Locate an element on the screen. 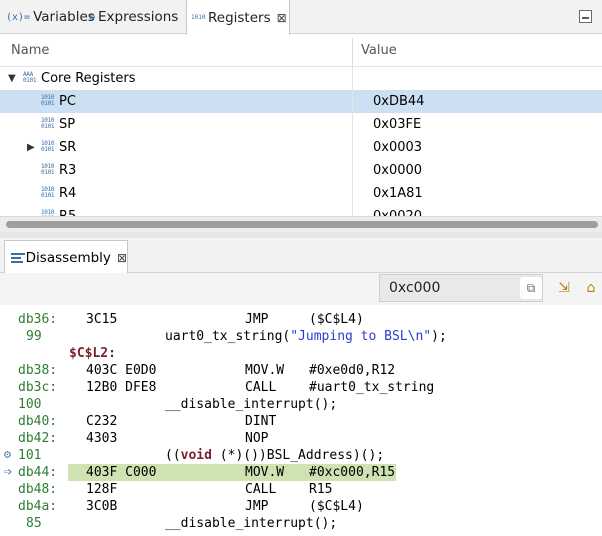 The width and height of the screenshot is (602, 536). instruction-address: db42: is located at coordinates (38, 438).